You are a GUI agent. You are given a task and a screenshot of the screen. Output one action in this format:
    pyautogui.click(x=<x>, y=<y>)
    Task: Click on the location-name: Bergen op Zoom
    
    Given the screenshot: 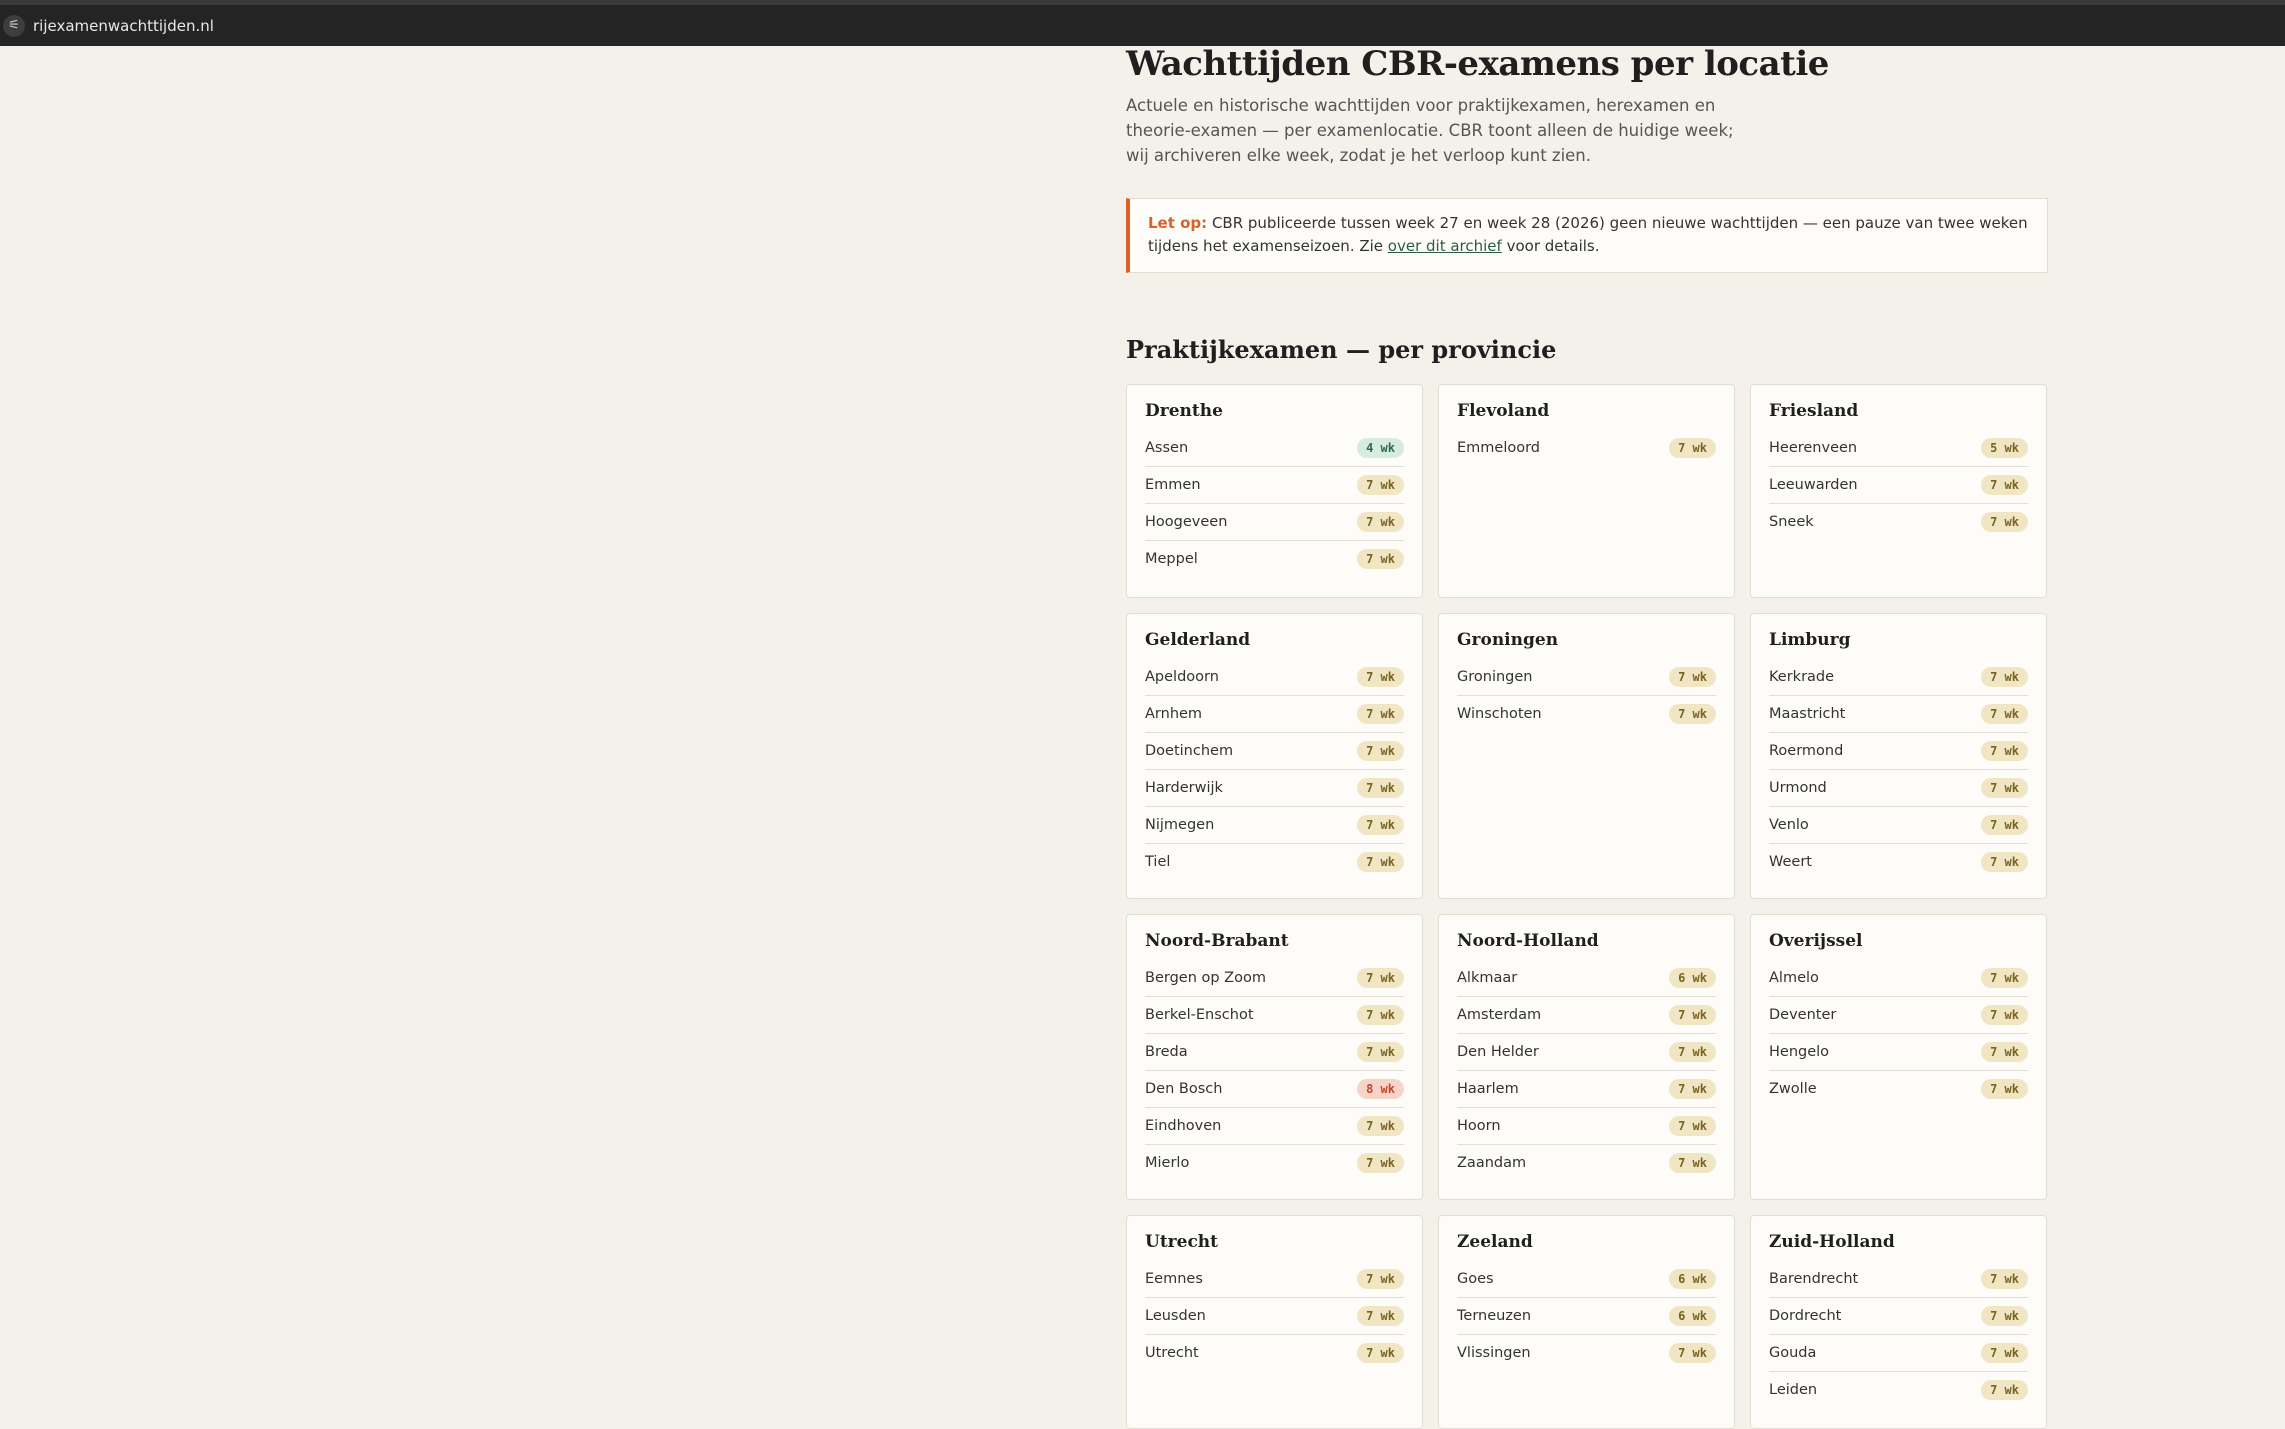 What is the action you would take?
    pyautogui.click(x=1205, y=978)
    